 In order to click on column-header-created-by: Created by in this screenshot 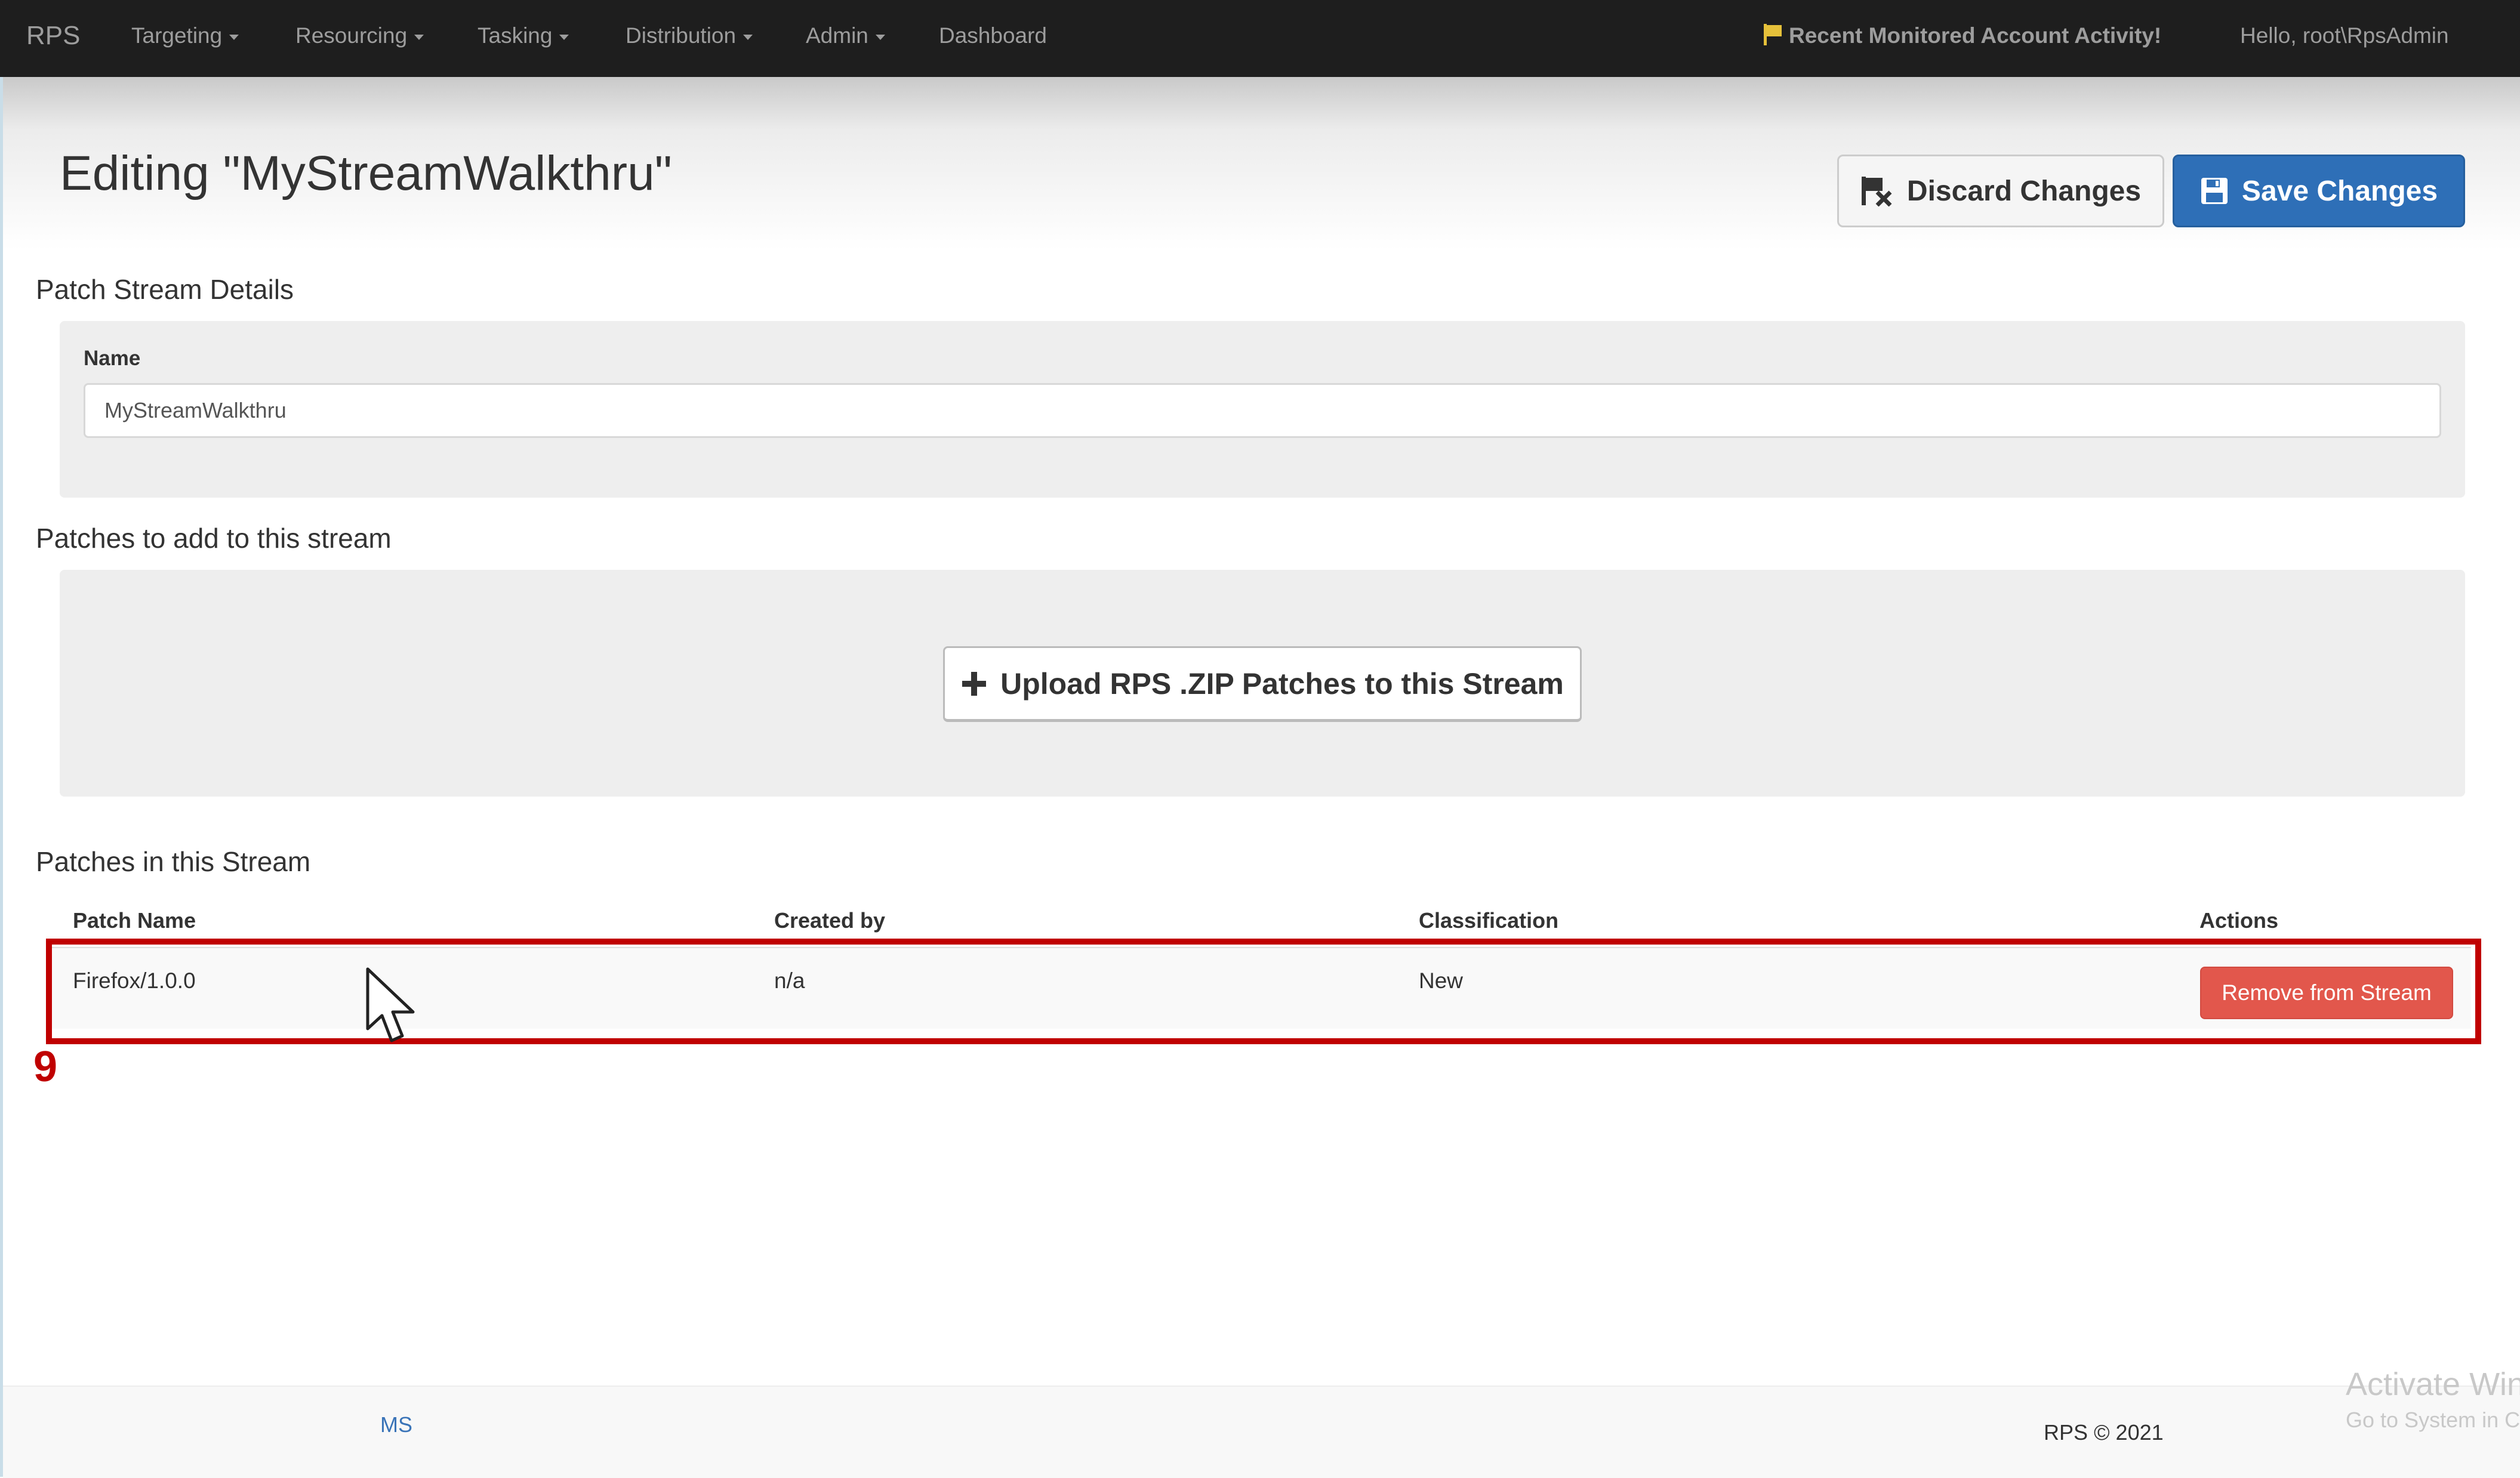, I will do `click(830, 920)`.